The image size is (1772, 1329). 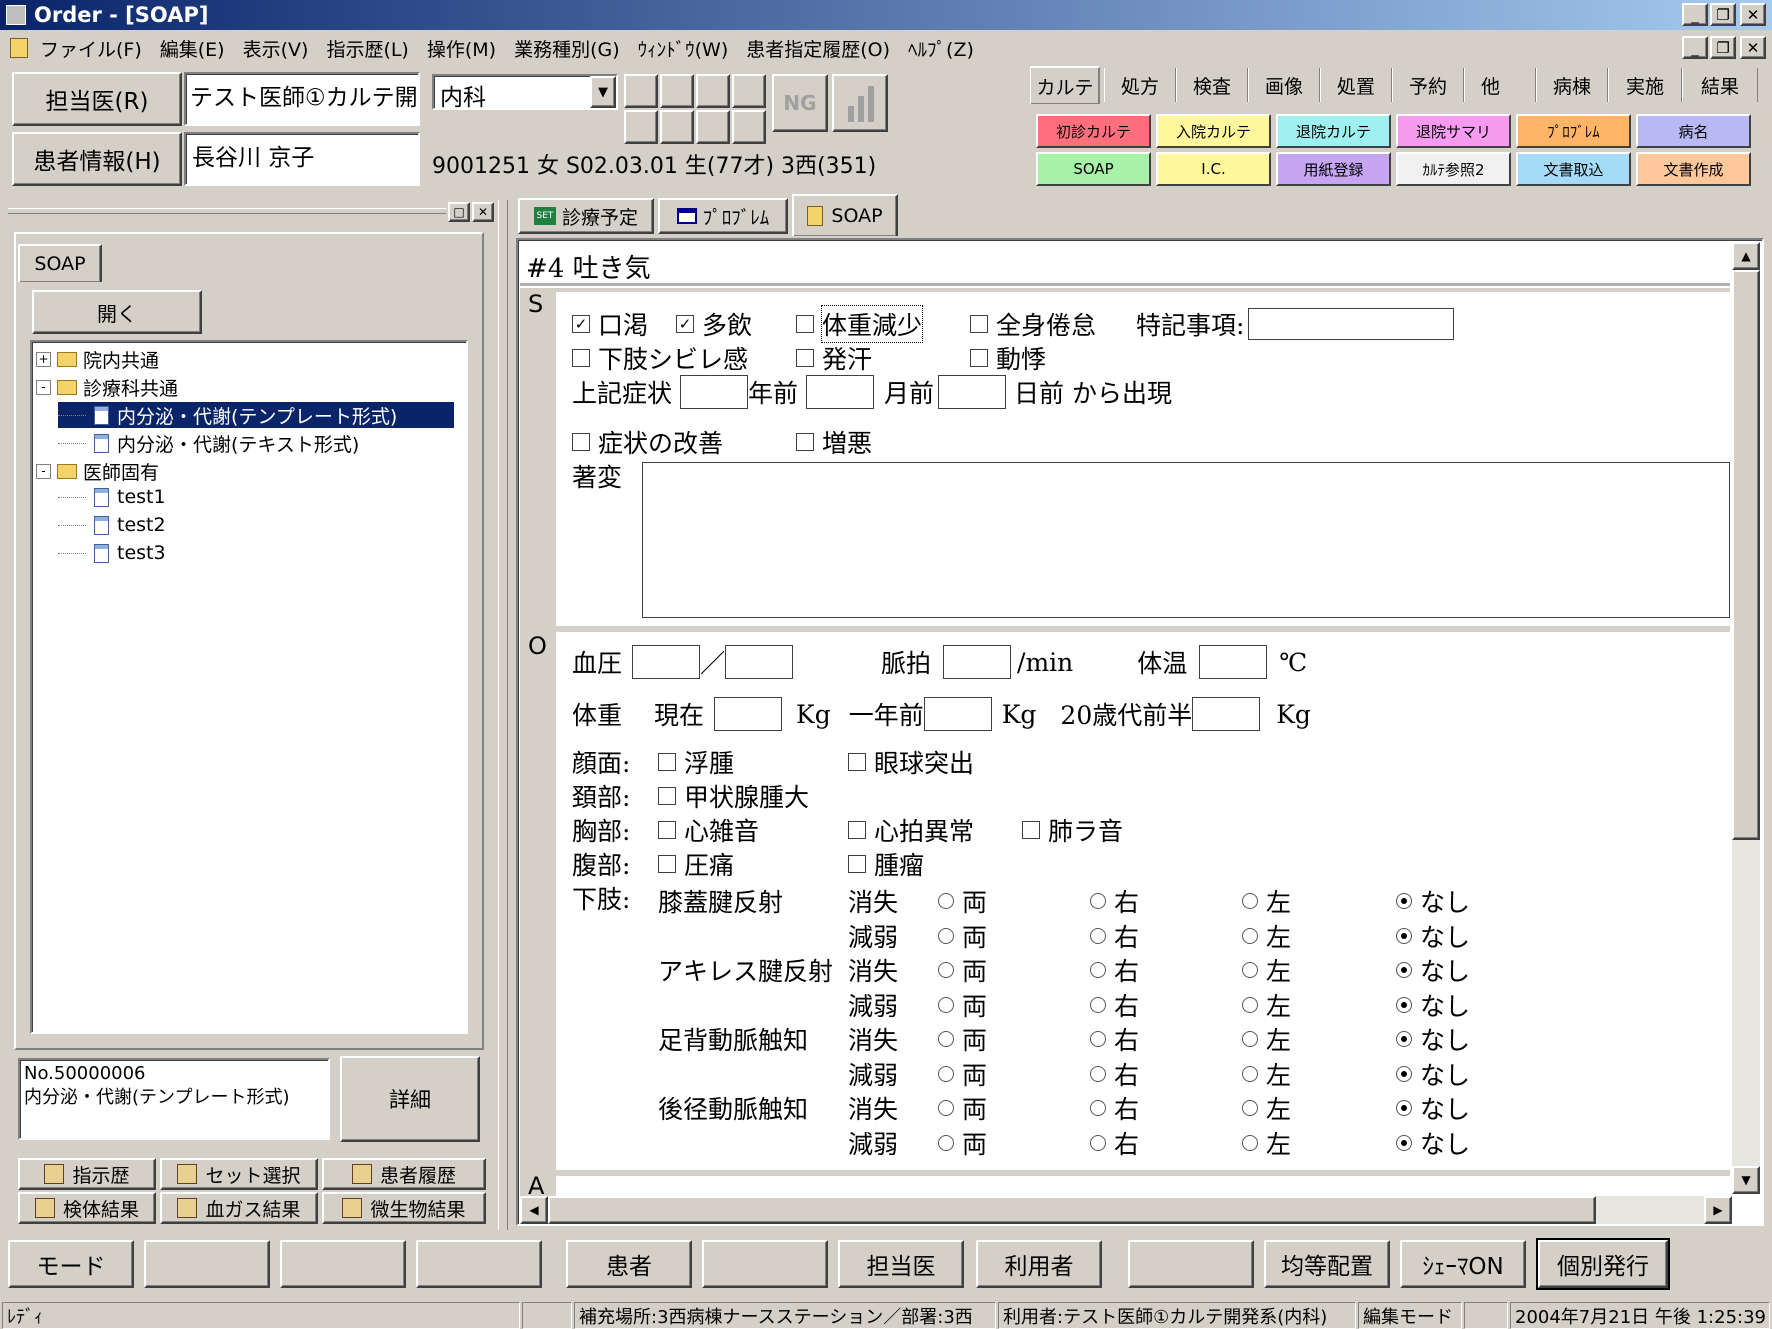 I want to click on karte-button-8: 用紙登録, so click(x=1333, y=169).